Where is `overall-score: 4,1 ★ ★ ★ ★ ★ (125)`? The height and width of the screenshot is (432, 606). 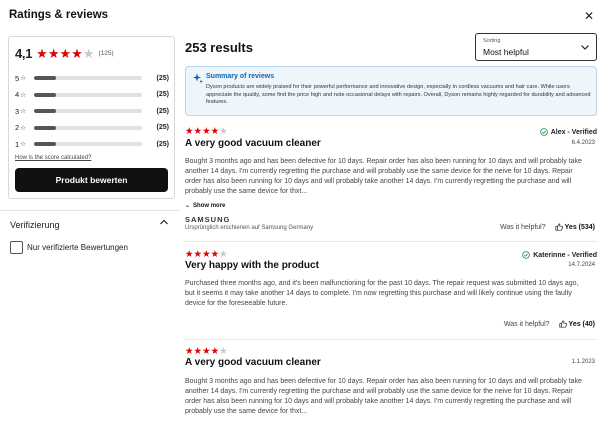 overall-score: 4,1 ★ ★ ★ ★ ★ (125) is located at coordinates (64, 53).